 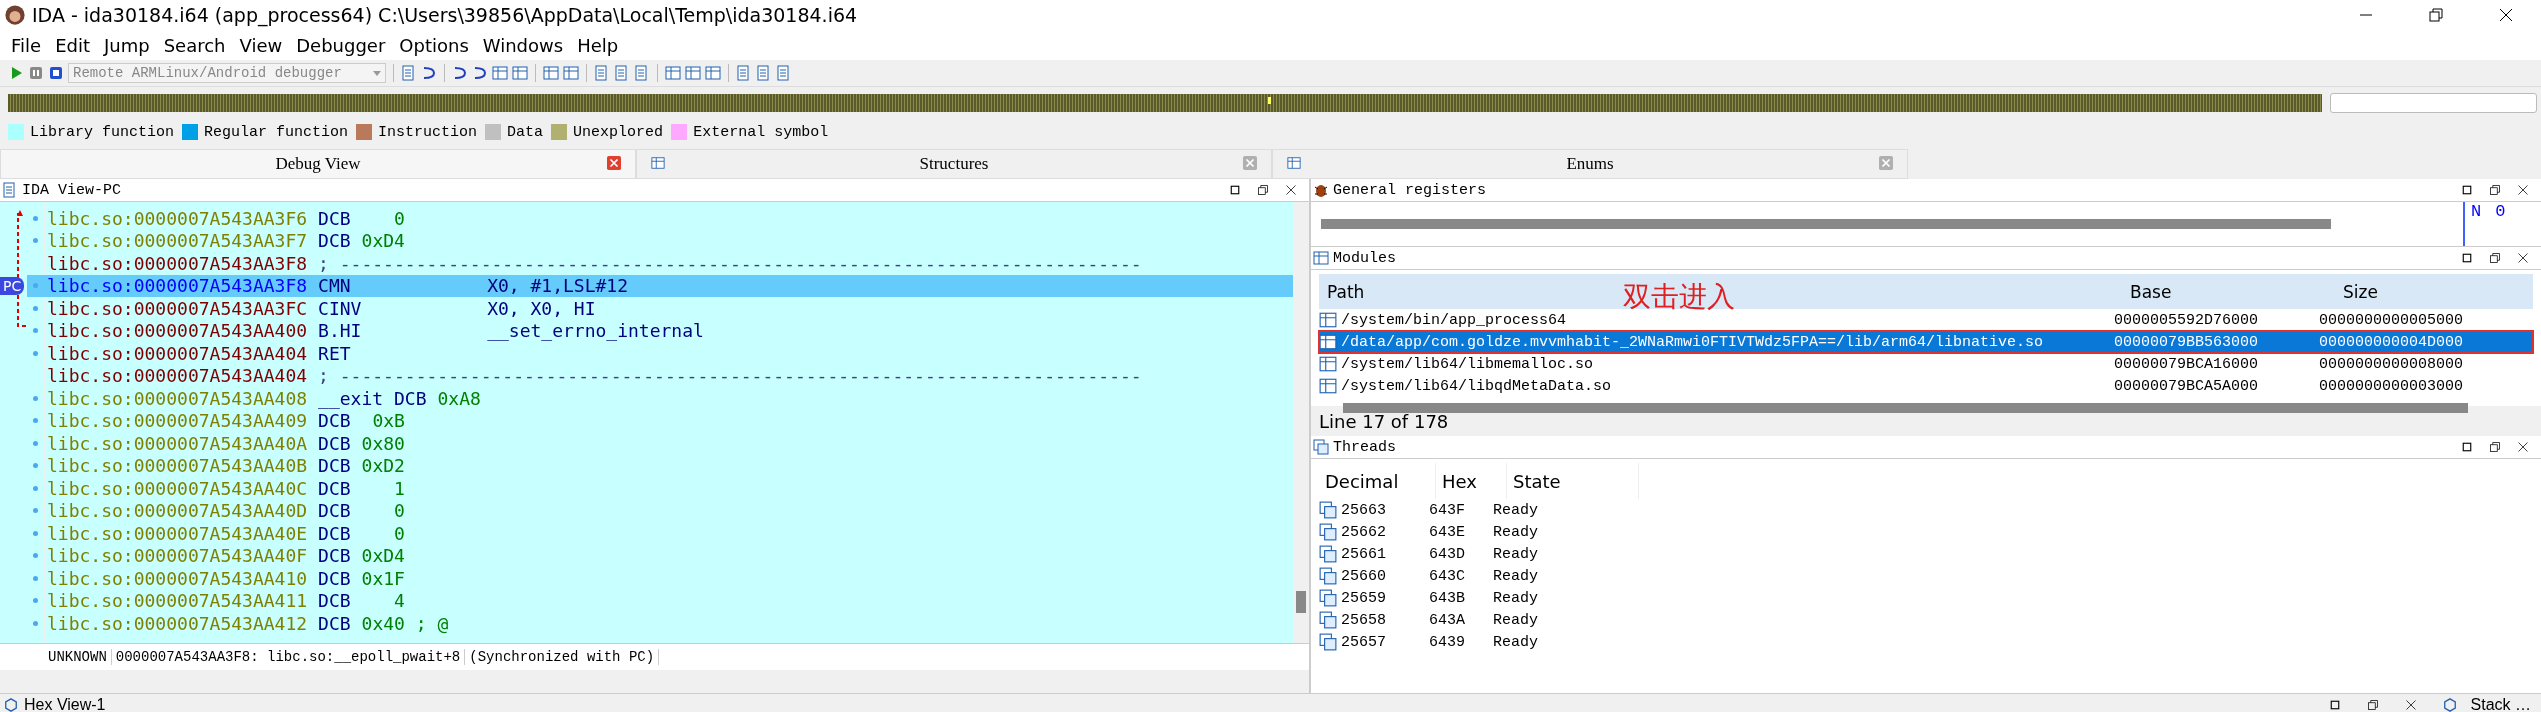 I want to click on panel-title: Modules, so click(x=1364, y=258).